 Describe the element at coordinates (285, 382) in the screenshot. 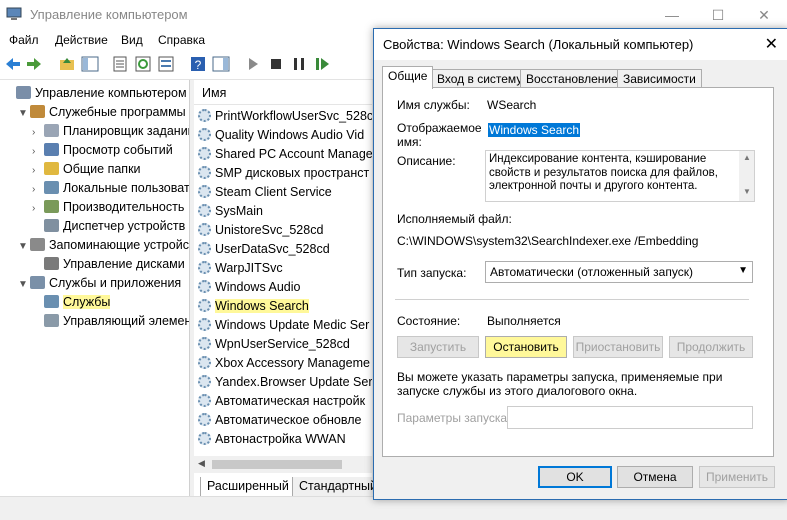

I see `service-row: Yandex.Browser Update Ser` at that location.